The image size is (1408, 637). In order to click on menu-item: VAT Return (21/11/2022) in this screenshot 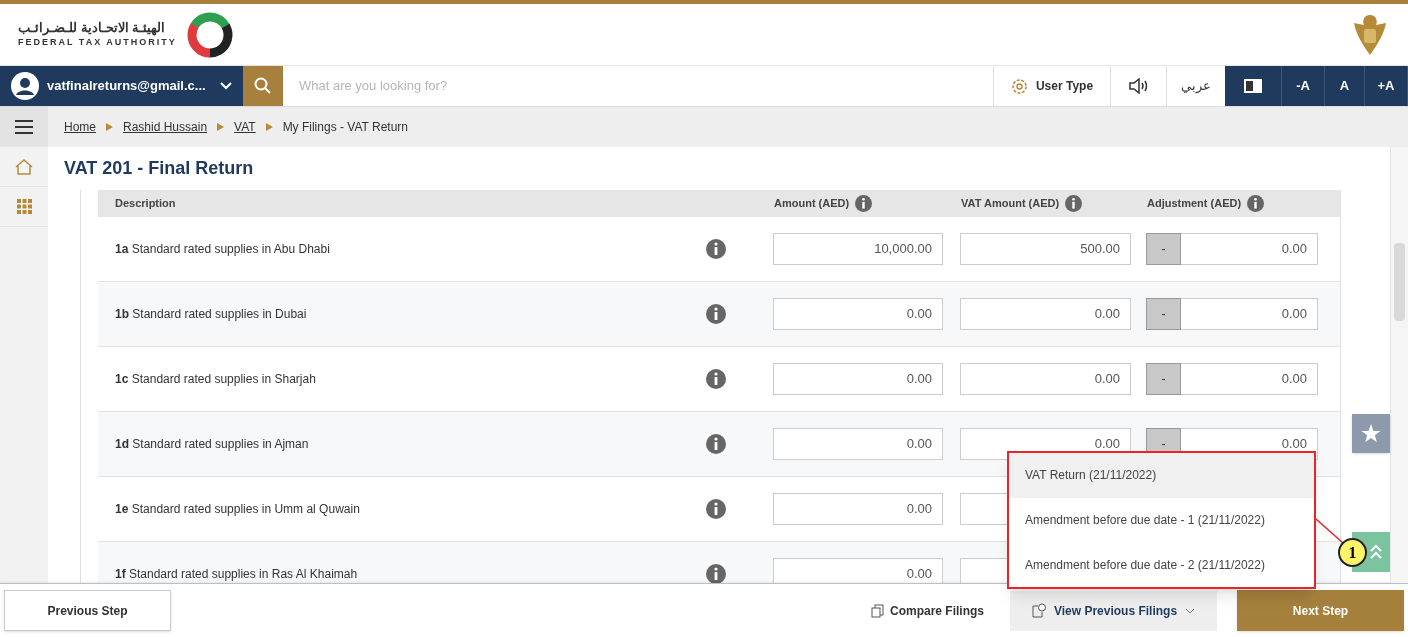, I will do `click(1161, 475)`.